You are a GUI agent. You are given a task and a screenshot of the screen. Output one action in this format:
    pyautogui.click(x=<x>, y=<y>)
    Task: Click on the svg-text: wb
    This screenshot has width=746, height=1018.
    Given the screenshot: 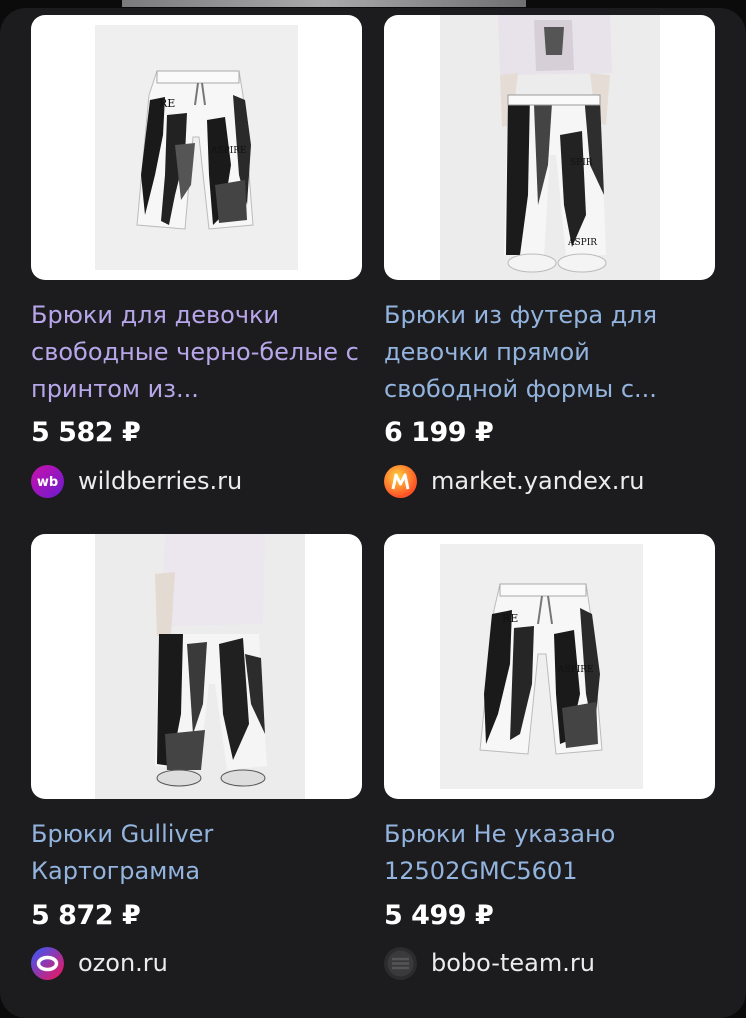 What is the action you would take?
    pyautogui.click(x=47, y=482)
    